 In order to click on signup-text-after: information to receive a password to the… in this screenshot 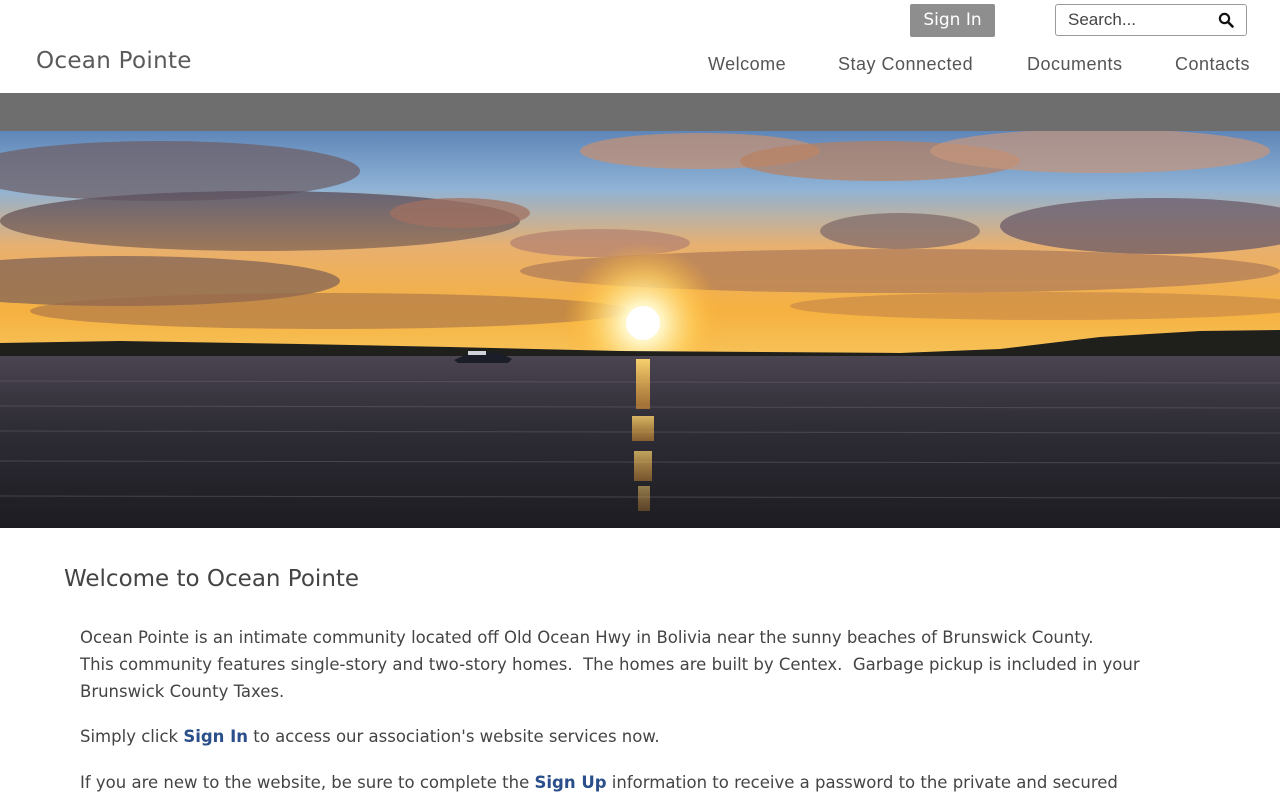, I will do `click(862, 782)`.